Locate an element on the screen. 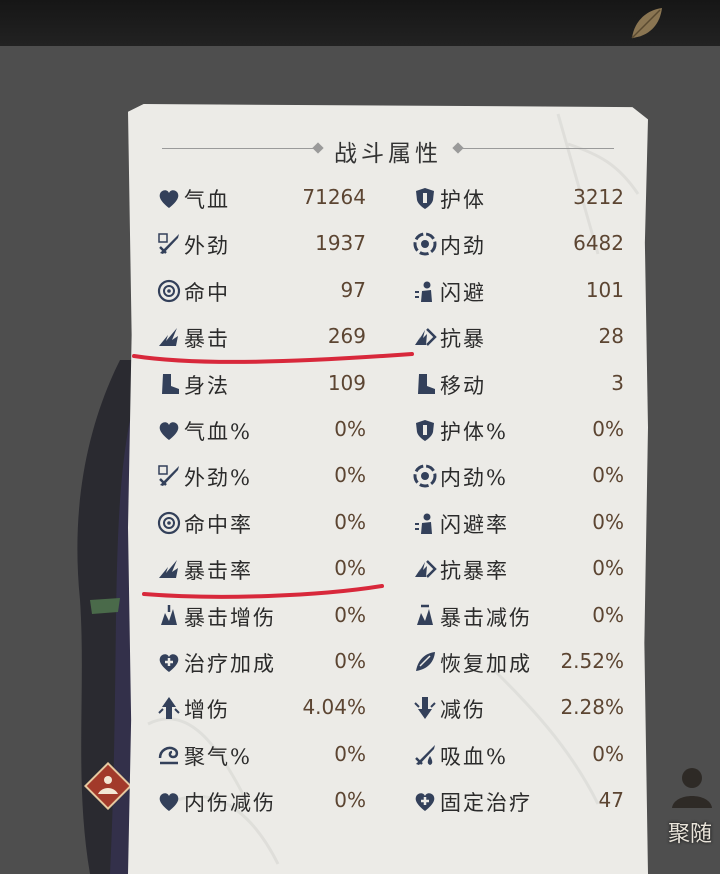  crit-reduce-icon is located at coordinates (425, 614).